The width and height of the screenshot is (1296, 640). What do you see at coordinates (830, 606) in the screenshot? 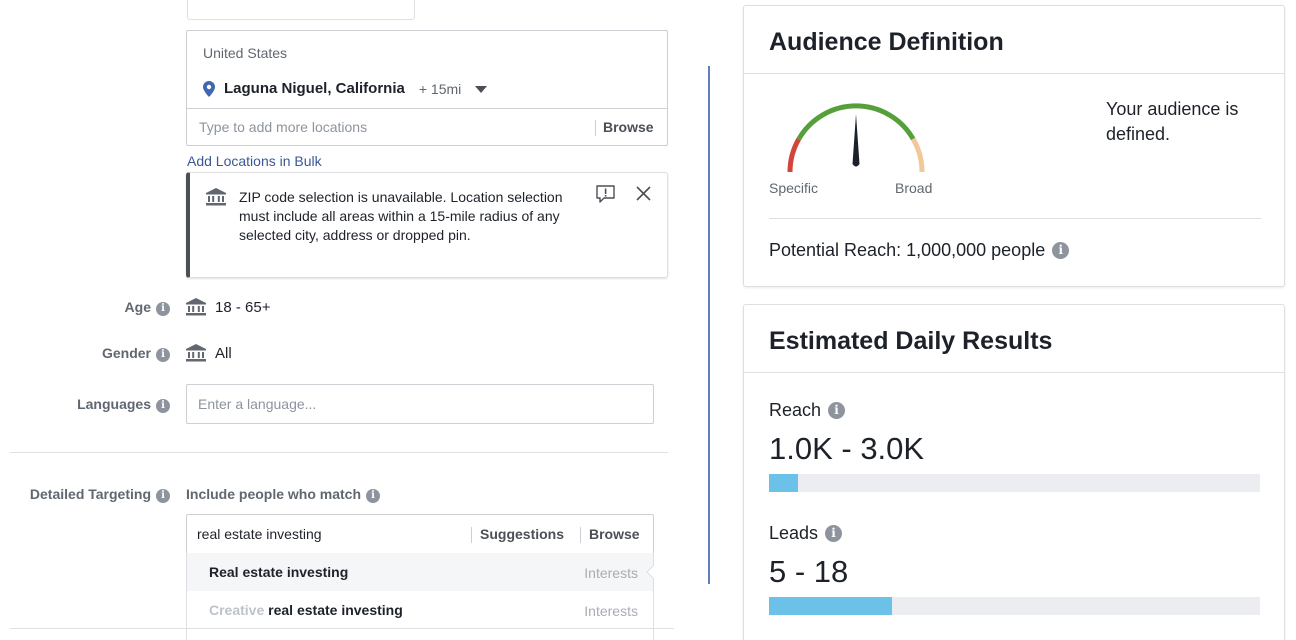
I see `leads-progress-fill` at bounding box center [830, 606].